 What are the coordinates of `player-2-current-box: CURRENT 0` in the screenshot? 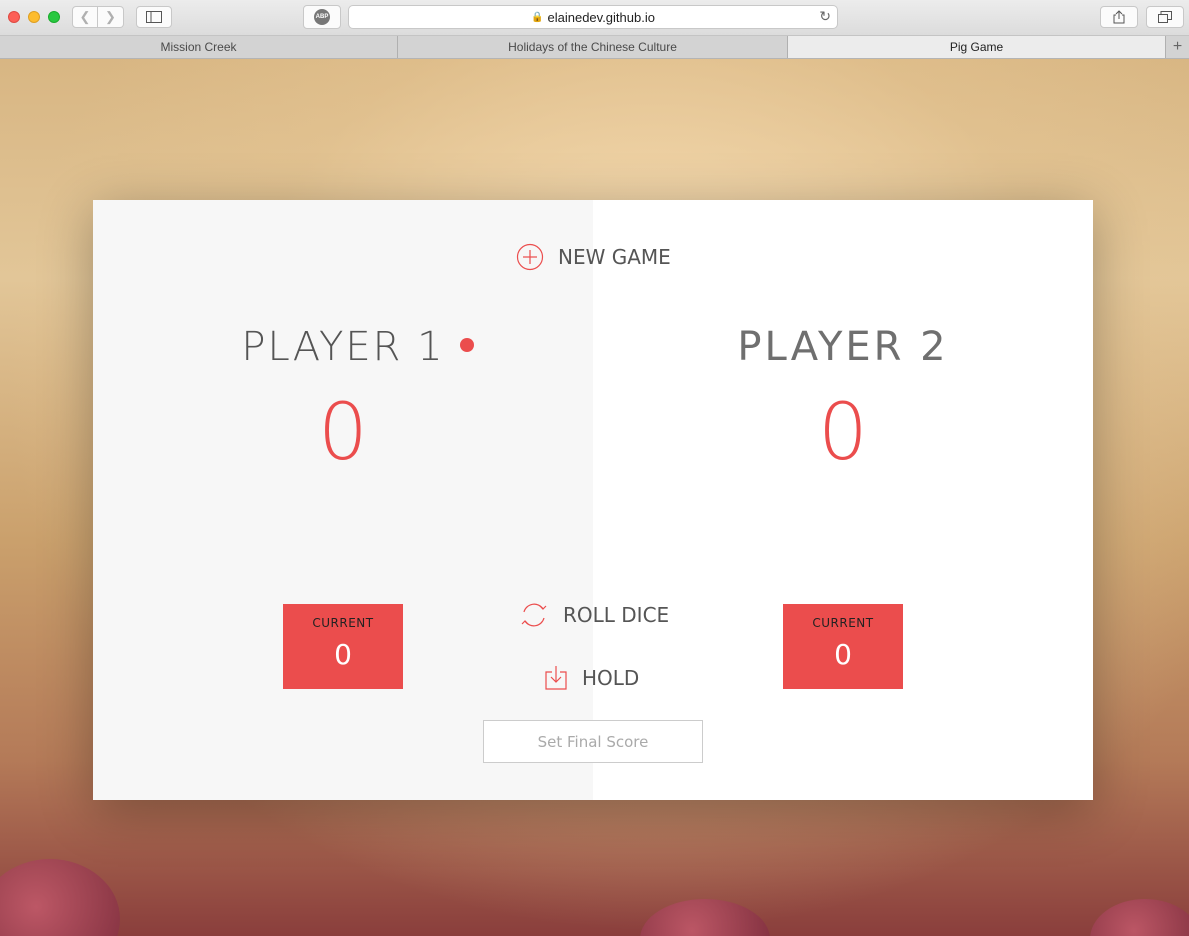 It's located at (843, 646).